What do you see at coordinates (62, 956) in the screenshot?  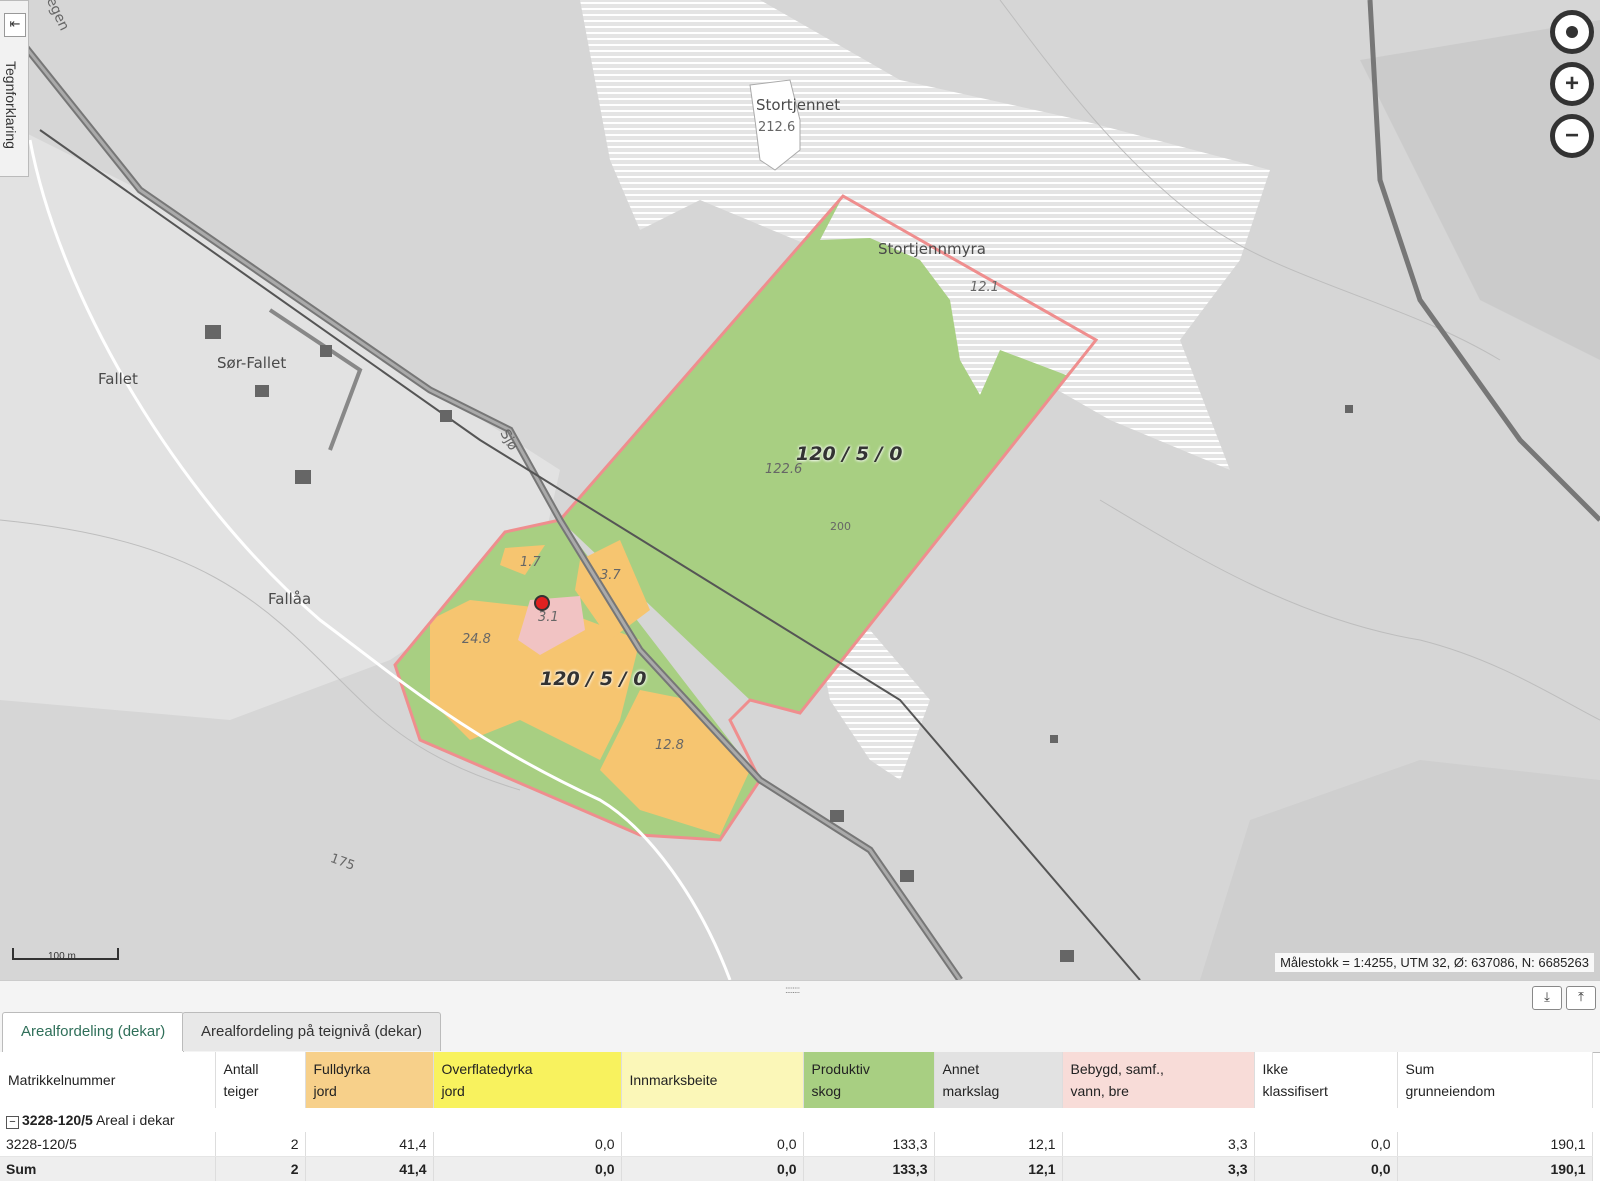 I see `scale-label: 100 m` at bounding box center [62, 956].